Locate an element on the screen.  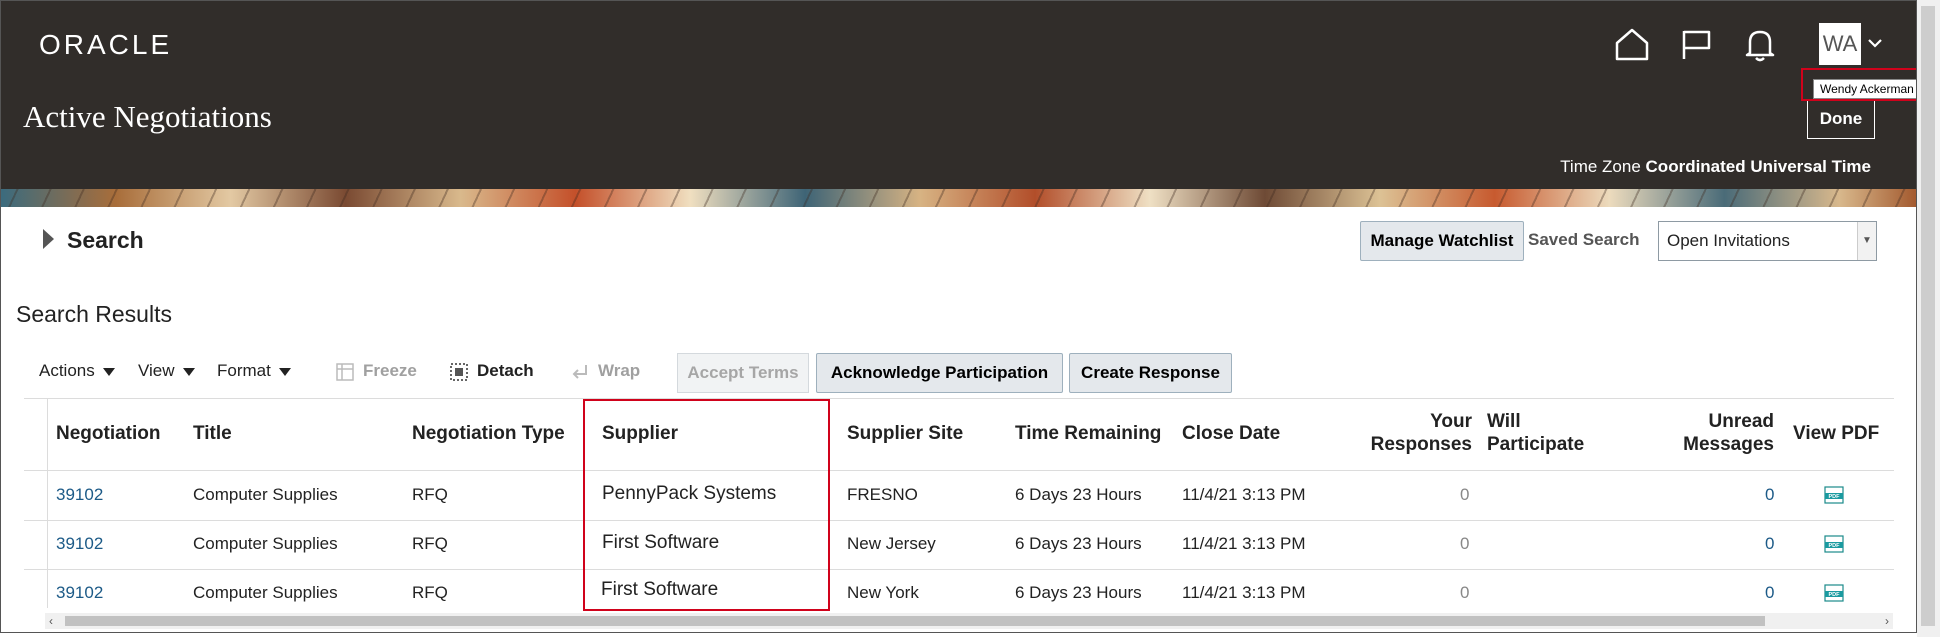
table-left-divider is located at coordinates (47, 503).